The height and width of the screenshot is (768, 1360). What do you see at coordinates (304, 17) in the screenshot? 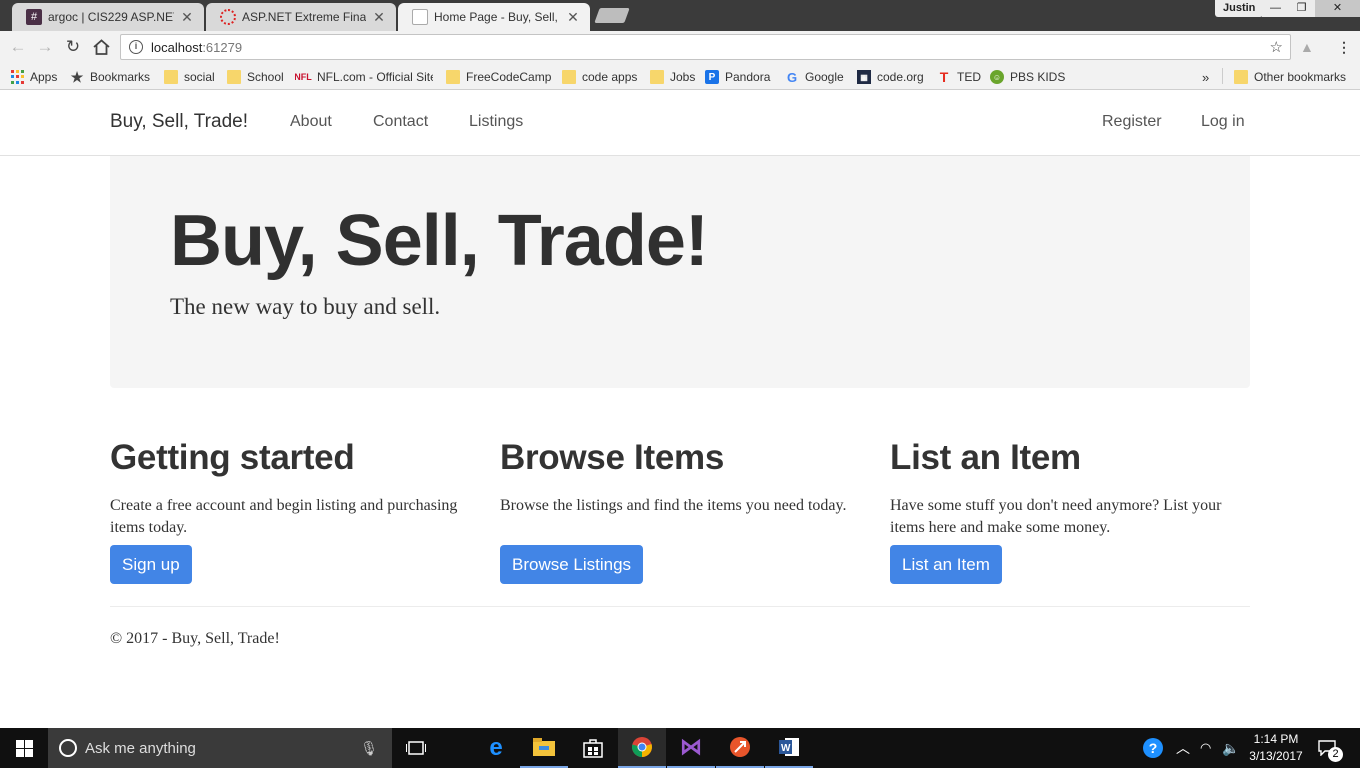
I see `tab-title: ASP.NET Extreme Final P` at bounding box center [304, 17].